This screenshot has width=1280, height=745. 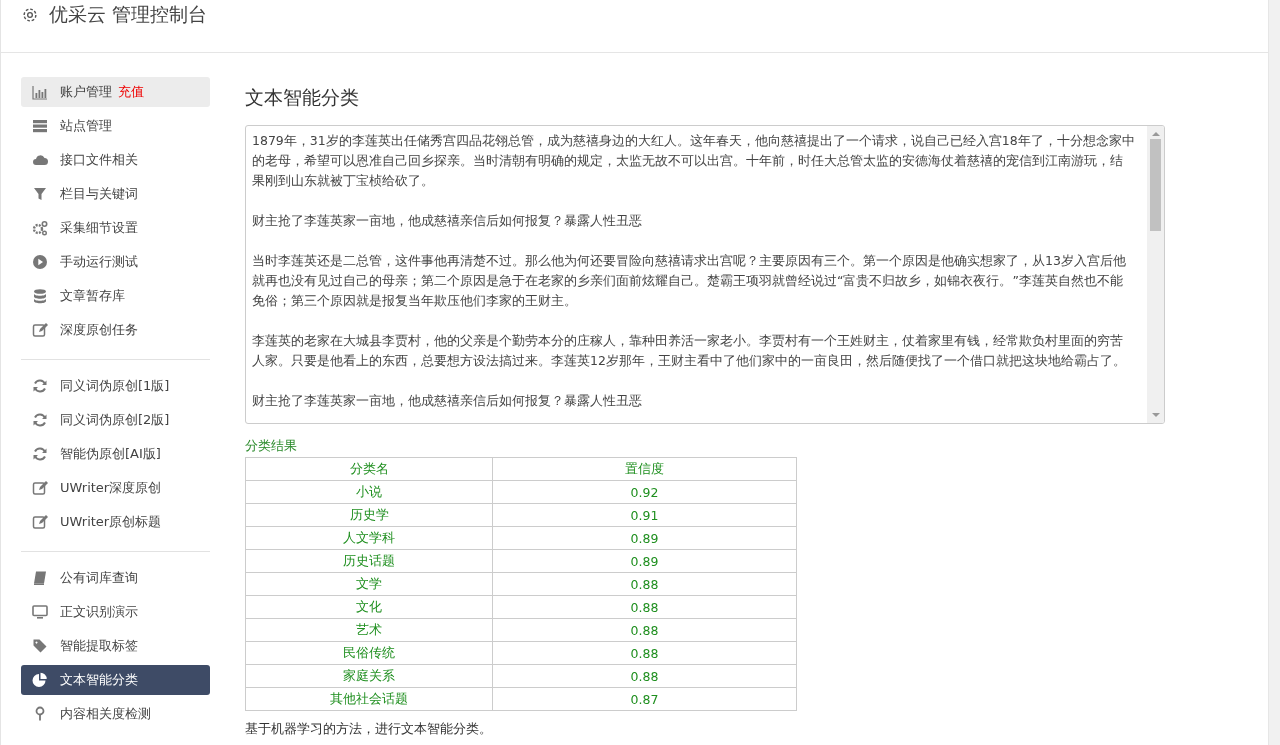 I want to click on table-cell: 民俗传统, so click(x=369, y=653).